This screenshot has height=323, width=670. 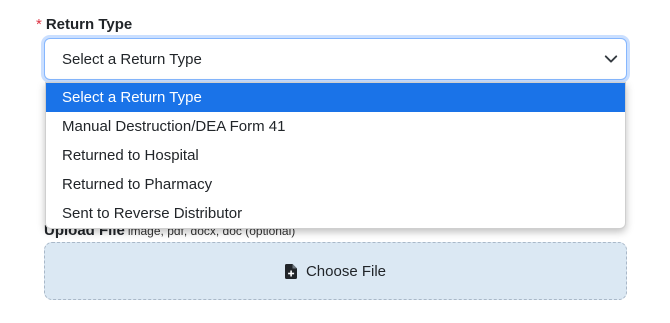 I want to click on return-type-label: * Return Type, so click(x=84, y=24).